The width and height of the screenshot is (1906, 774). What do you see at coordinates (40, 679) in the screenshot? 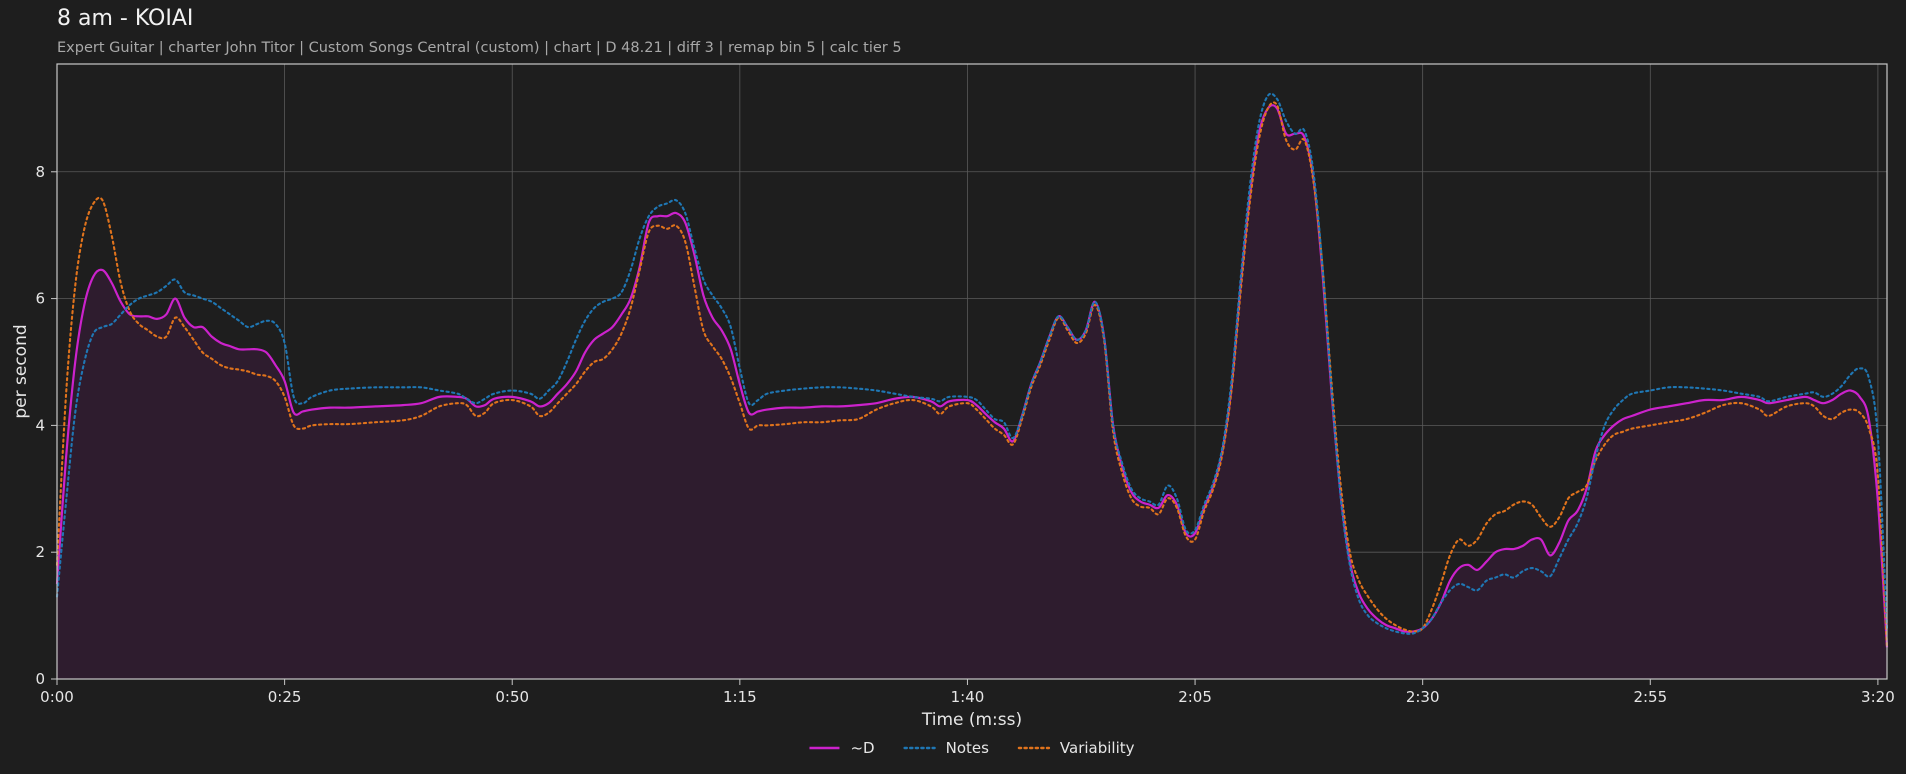
I see `y-tick-label: 0` at bounding box center [40, 679].